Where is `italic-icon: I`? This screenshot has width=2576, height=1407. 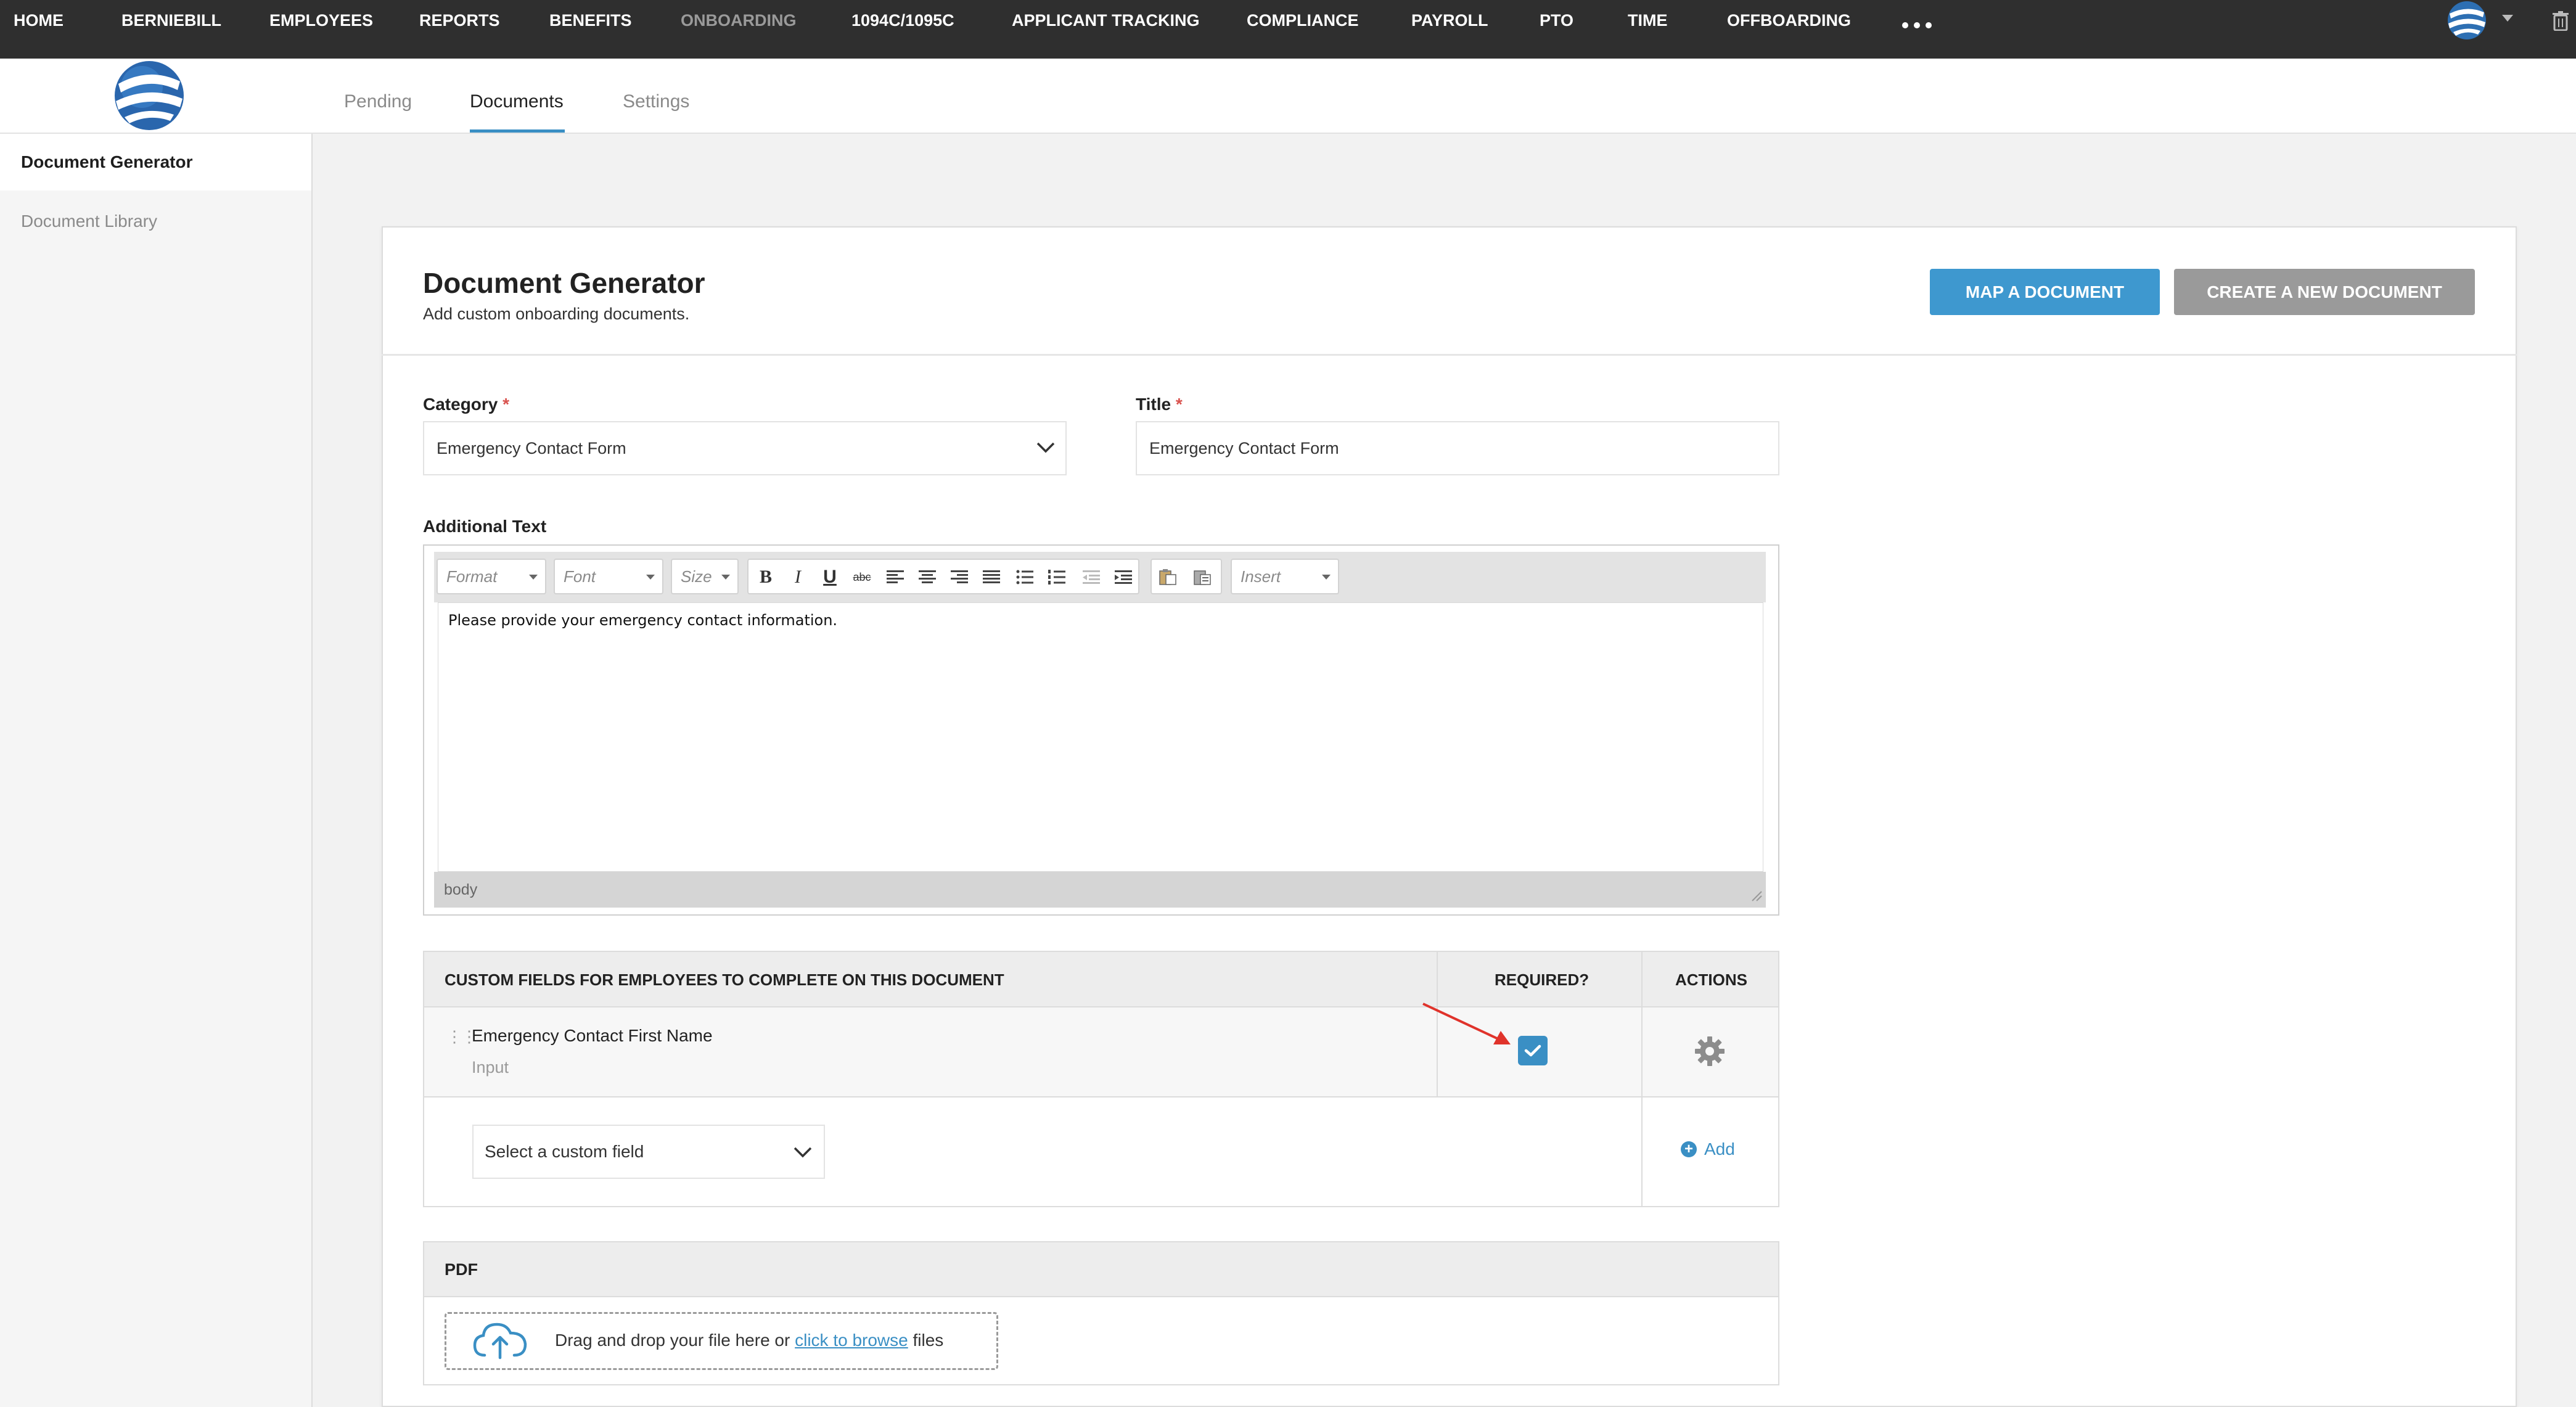 italic-icon: I is located at coordinates (798, 577).